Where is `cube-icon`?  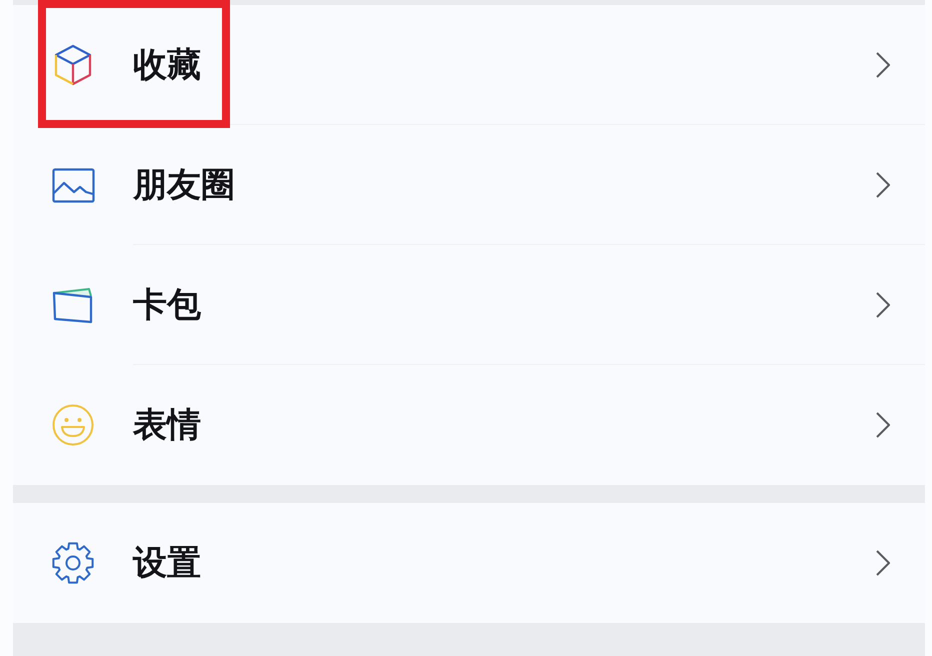 cube-icon is located at coordinates (73, 65).